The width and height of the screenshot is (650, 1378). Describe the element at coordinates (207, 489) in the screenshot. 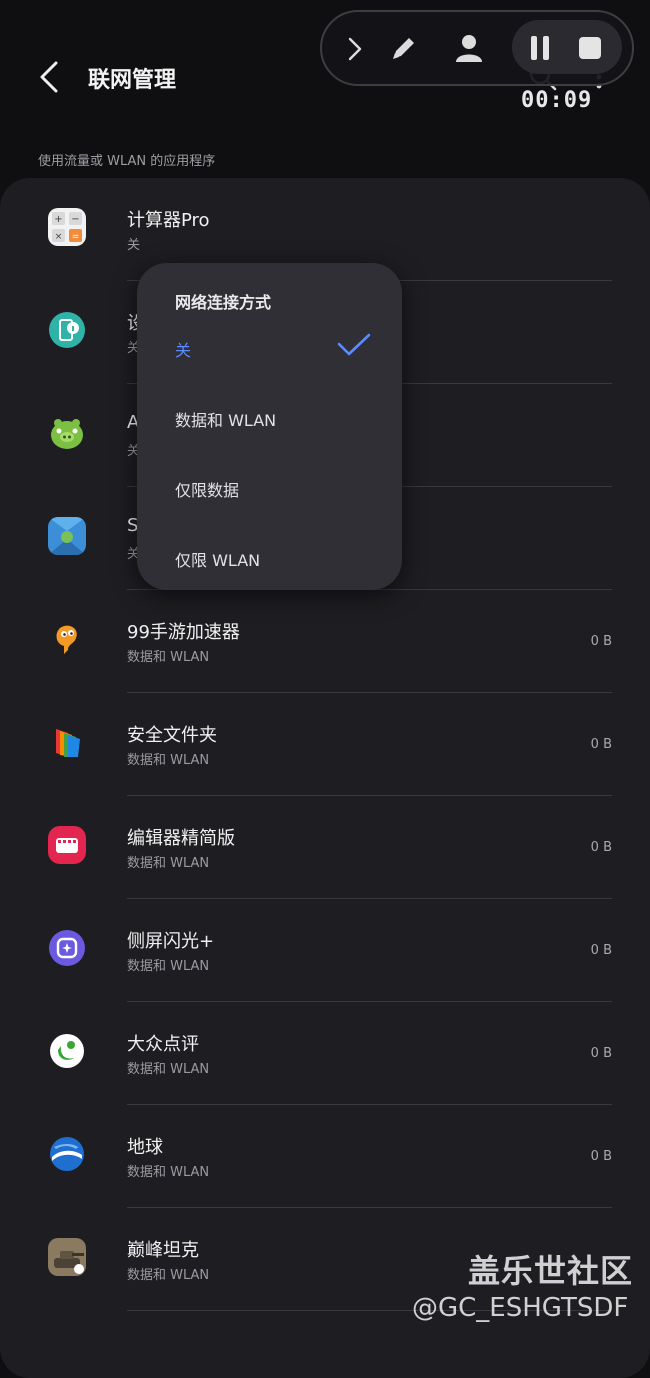

I see `option-data-only: 仅限数据` at that location.